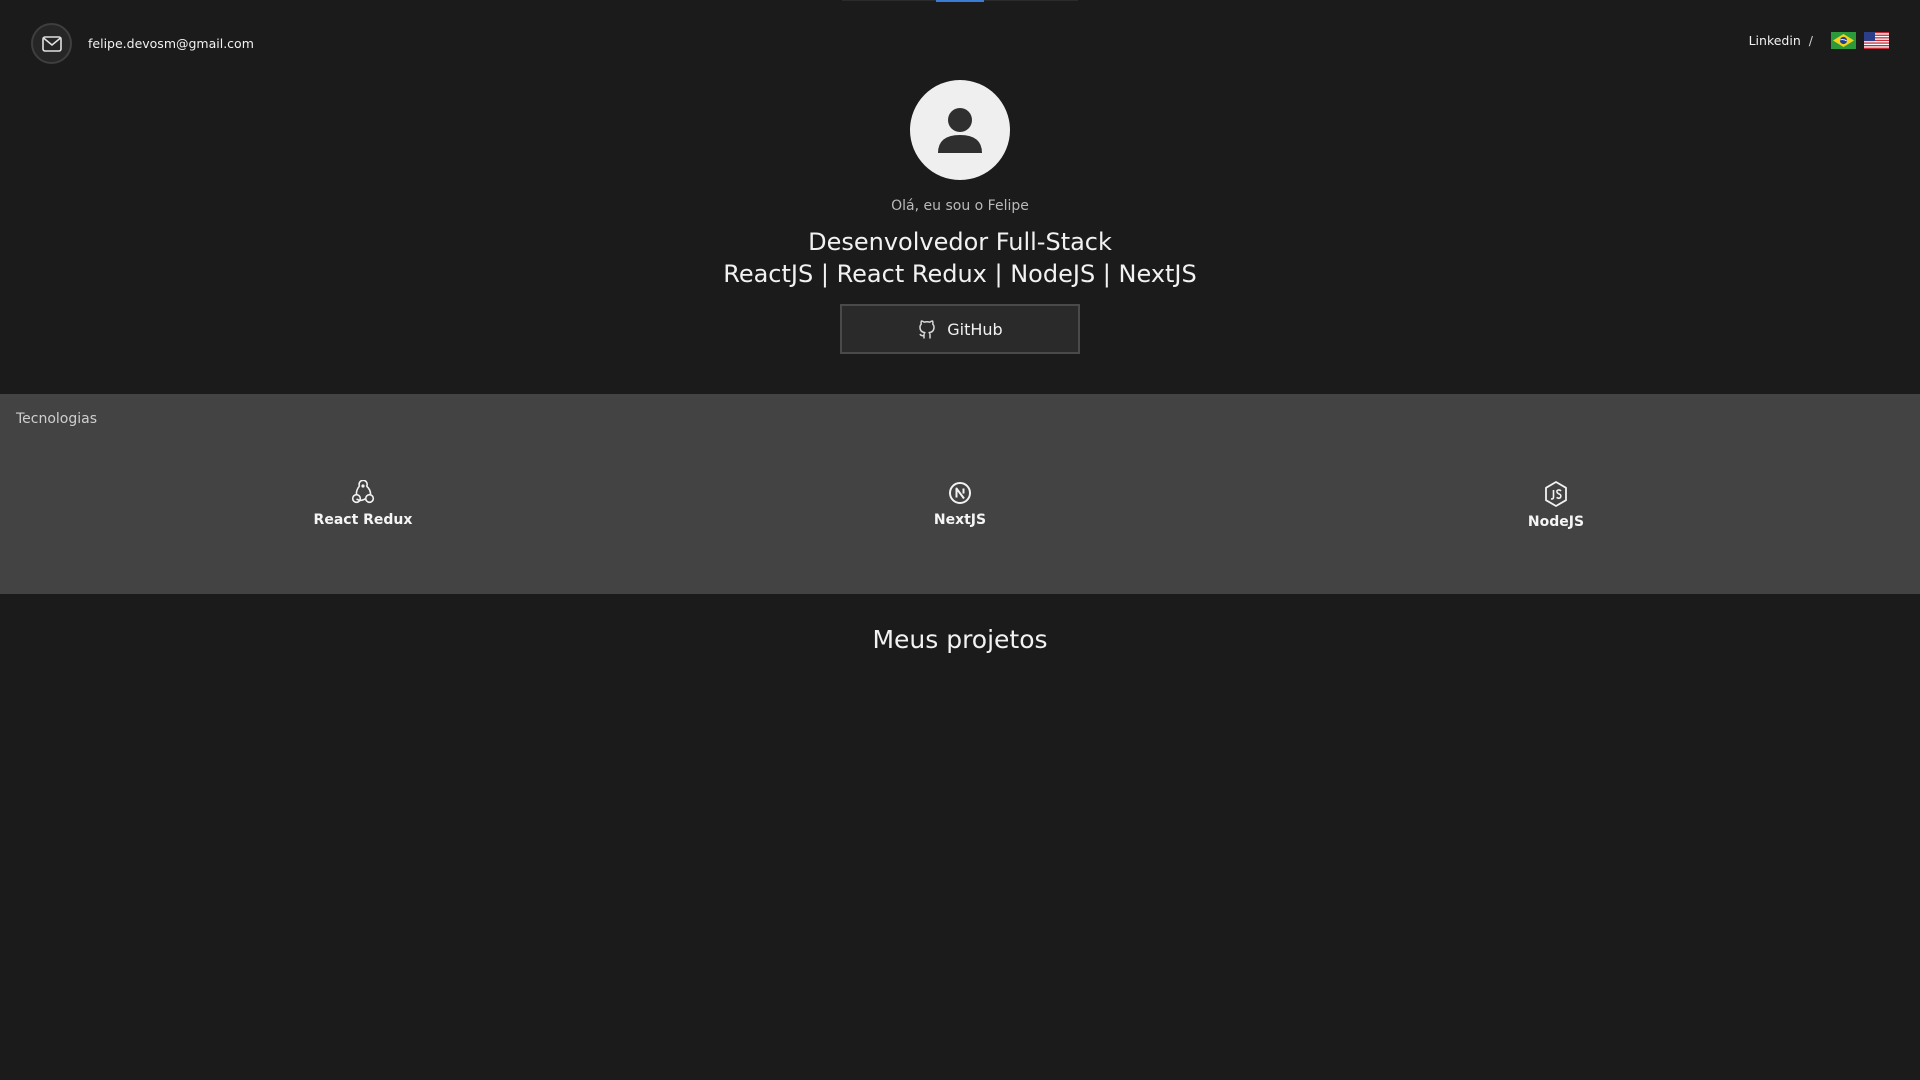 Image resolution: width=1920 pixels, height=1080 pixels. Describe the element at coordinates (960, 639) in the screenshot. I see `projects-title: Meus projetos` at that location.